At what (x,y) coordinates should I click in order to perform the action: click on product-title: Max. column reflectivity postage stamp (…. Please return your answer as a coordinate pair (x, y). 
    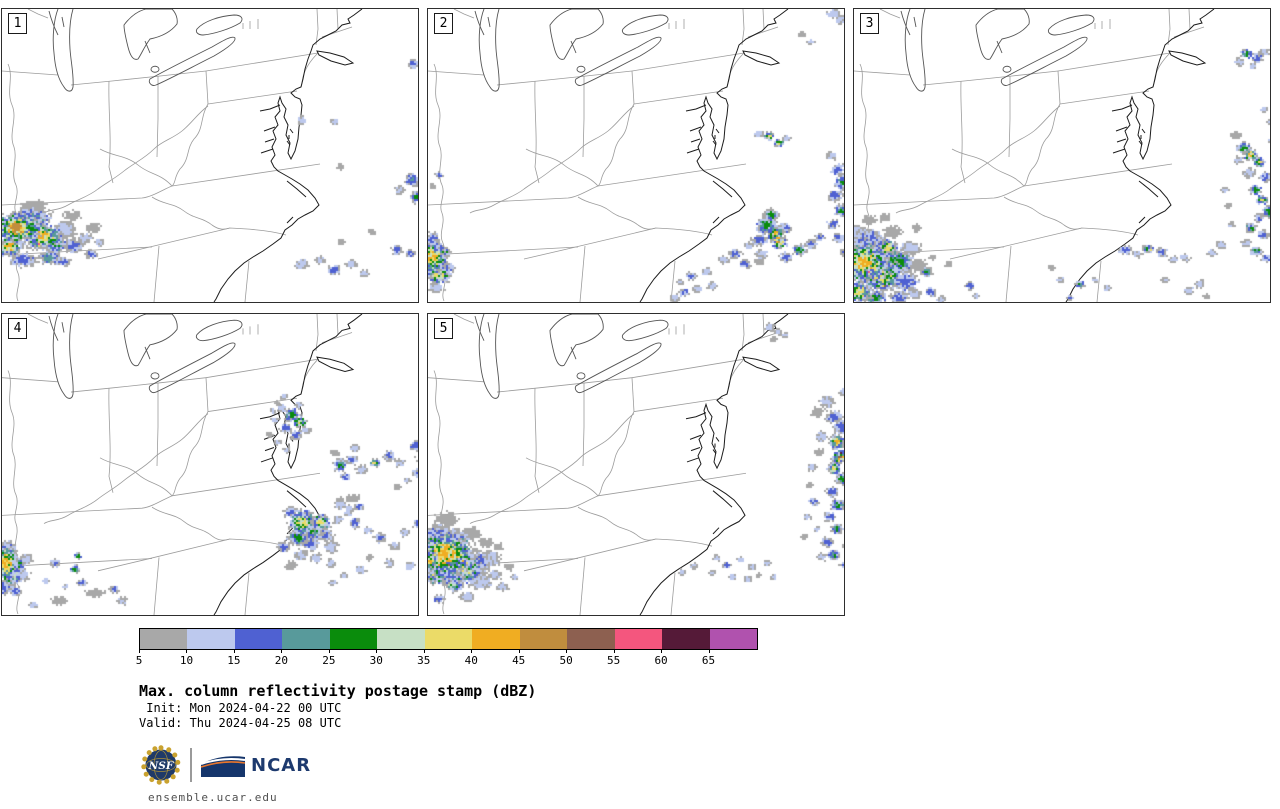
    Looking at the image, I should click on (338, 691).